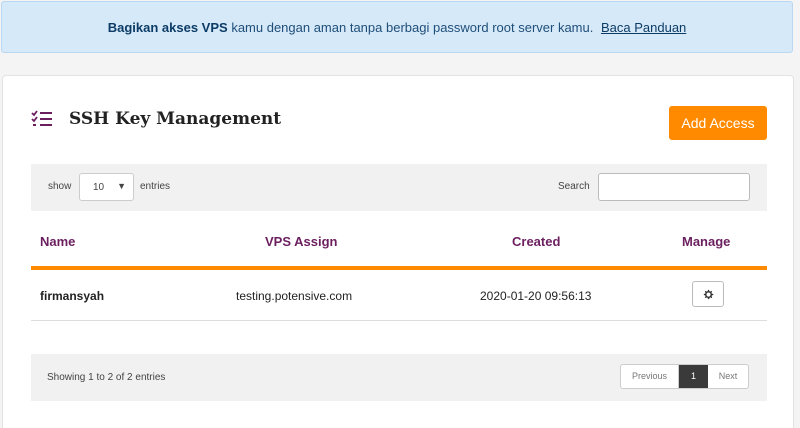  I want to click on checklist-icon, so click(41, 118).